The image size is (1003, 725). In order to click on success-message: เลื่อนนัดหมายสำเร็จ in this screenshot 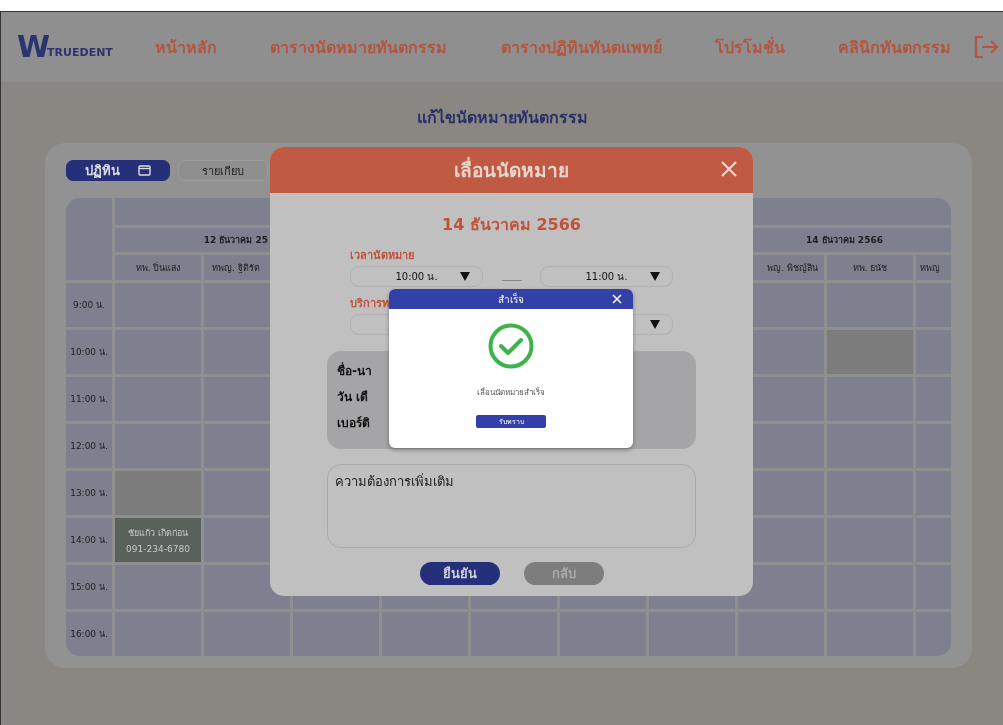, I will do `click(511, 392)`.